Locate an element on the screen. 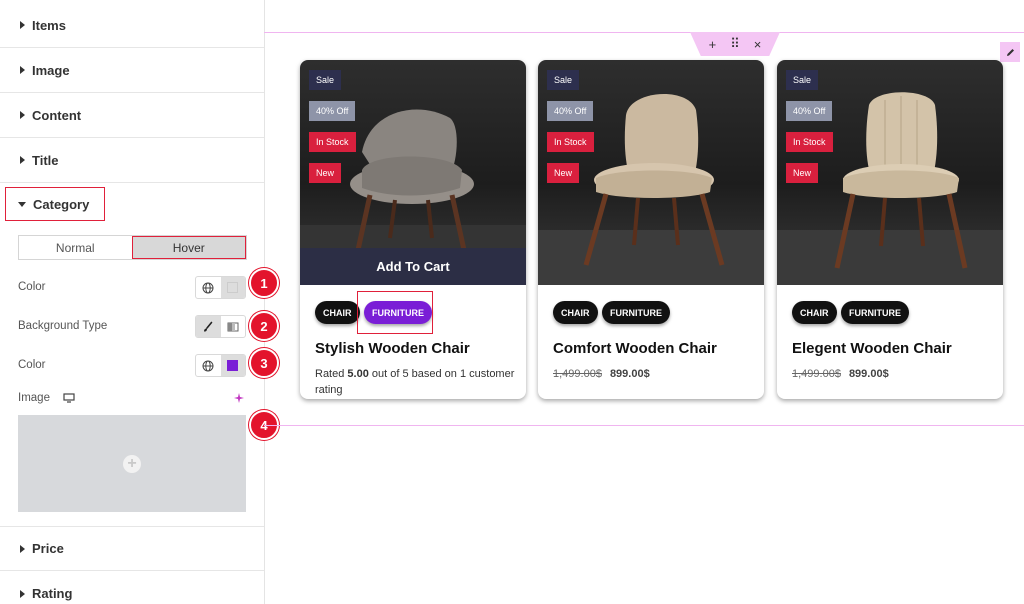 The width and height of the screenshot is (1024, 604). caret-down-icon is located at coordinates (22, 204).